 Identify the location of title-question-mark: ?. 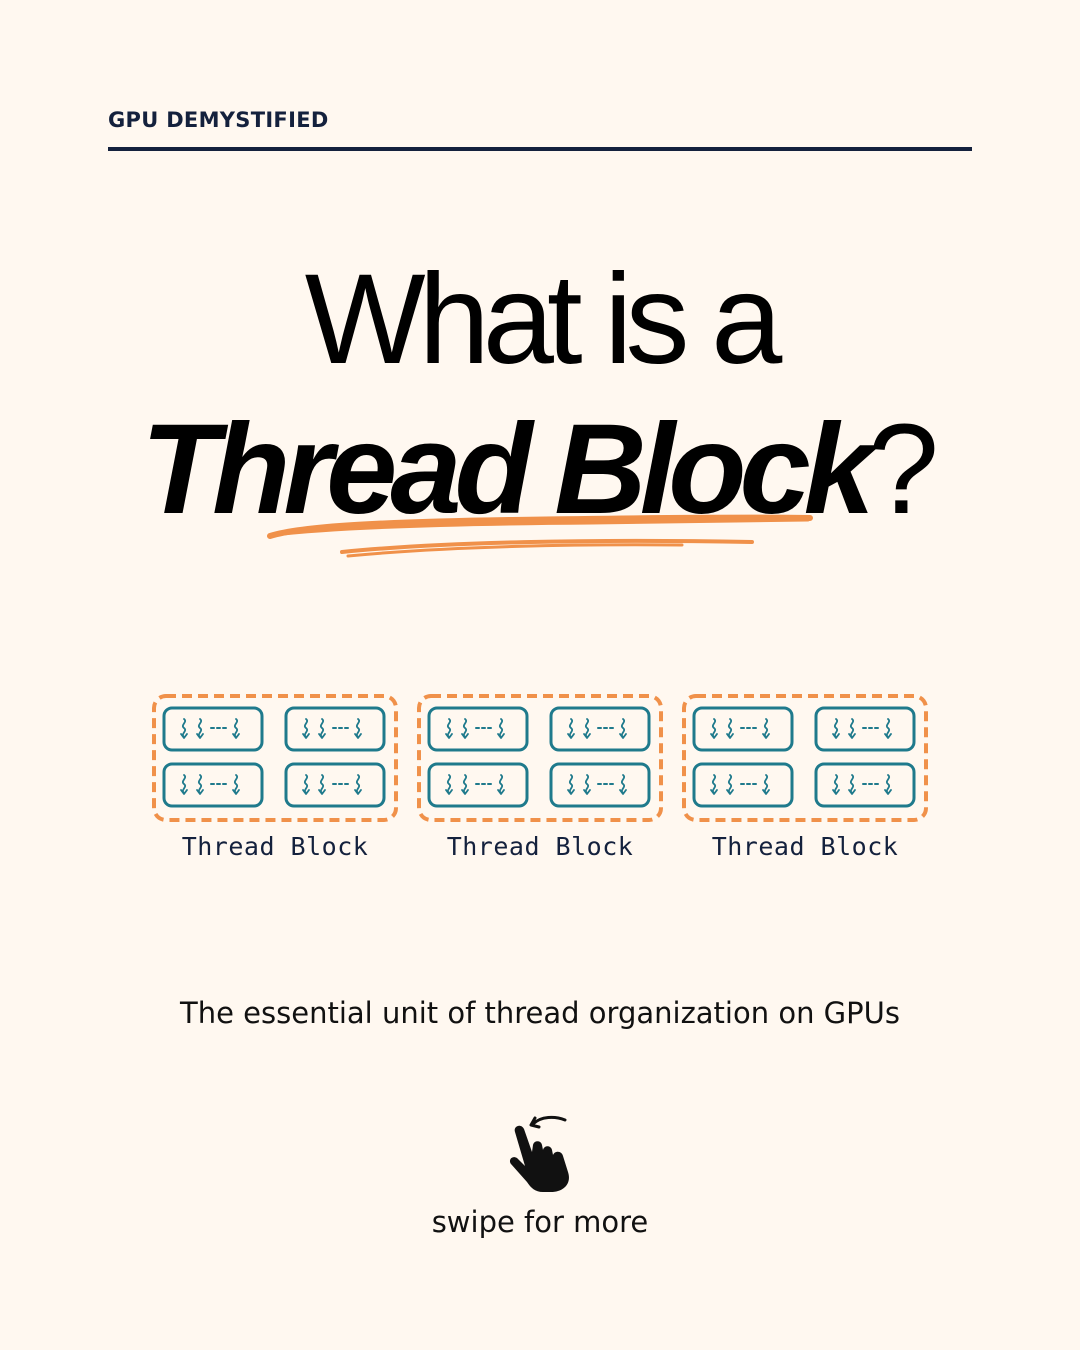
(903, 469).